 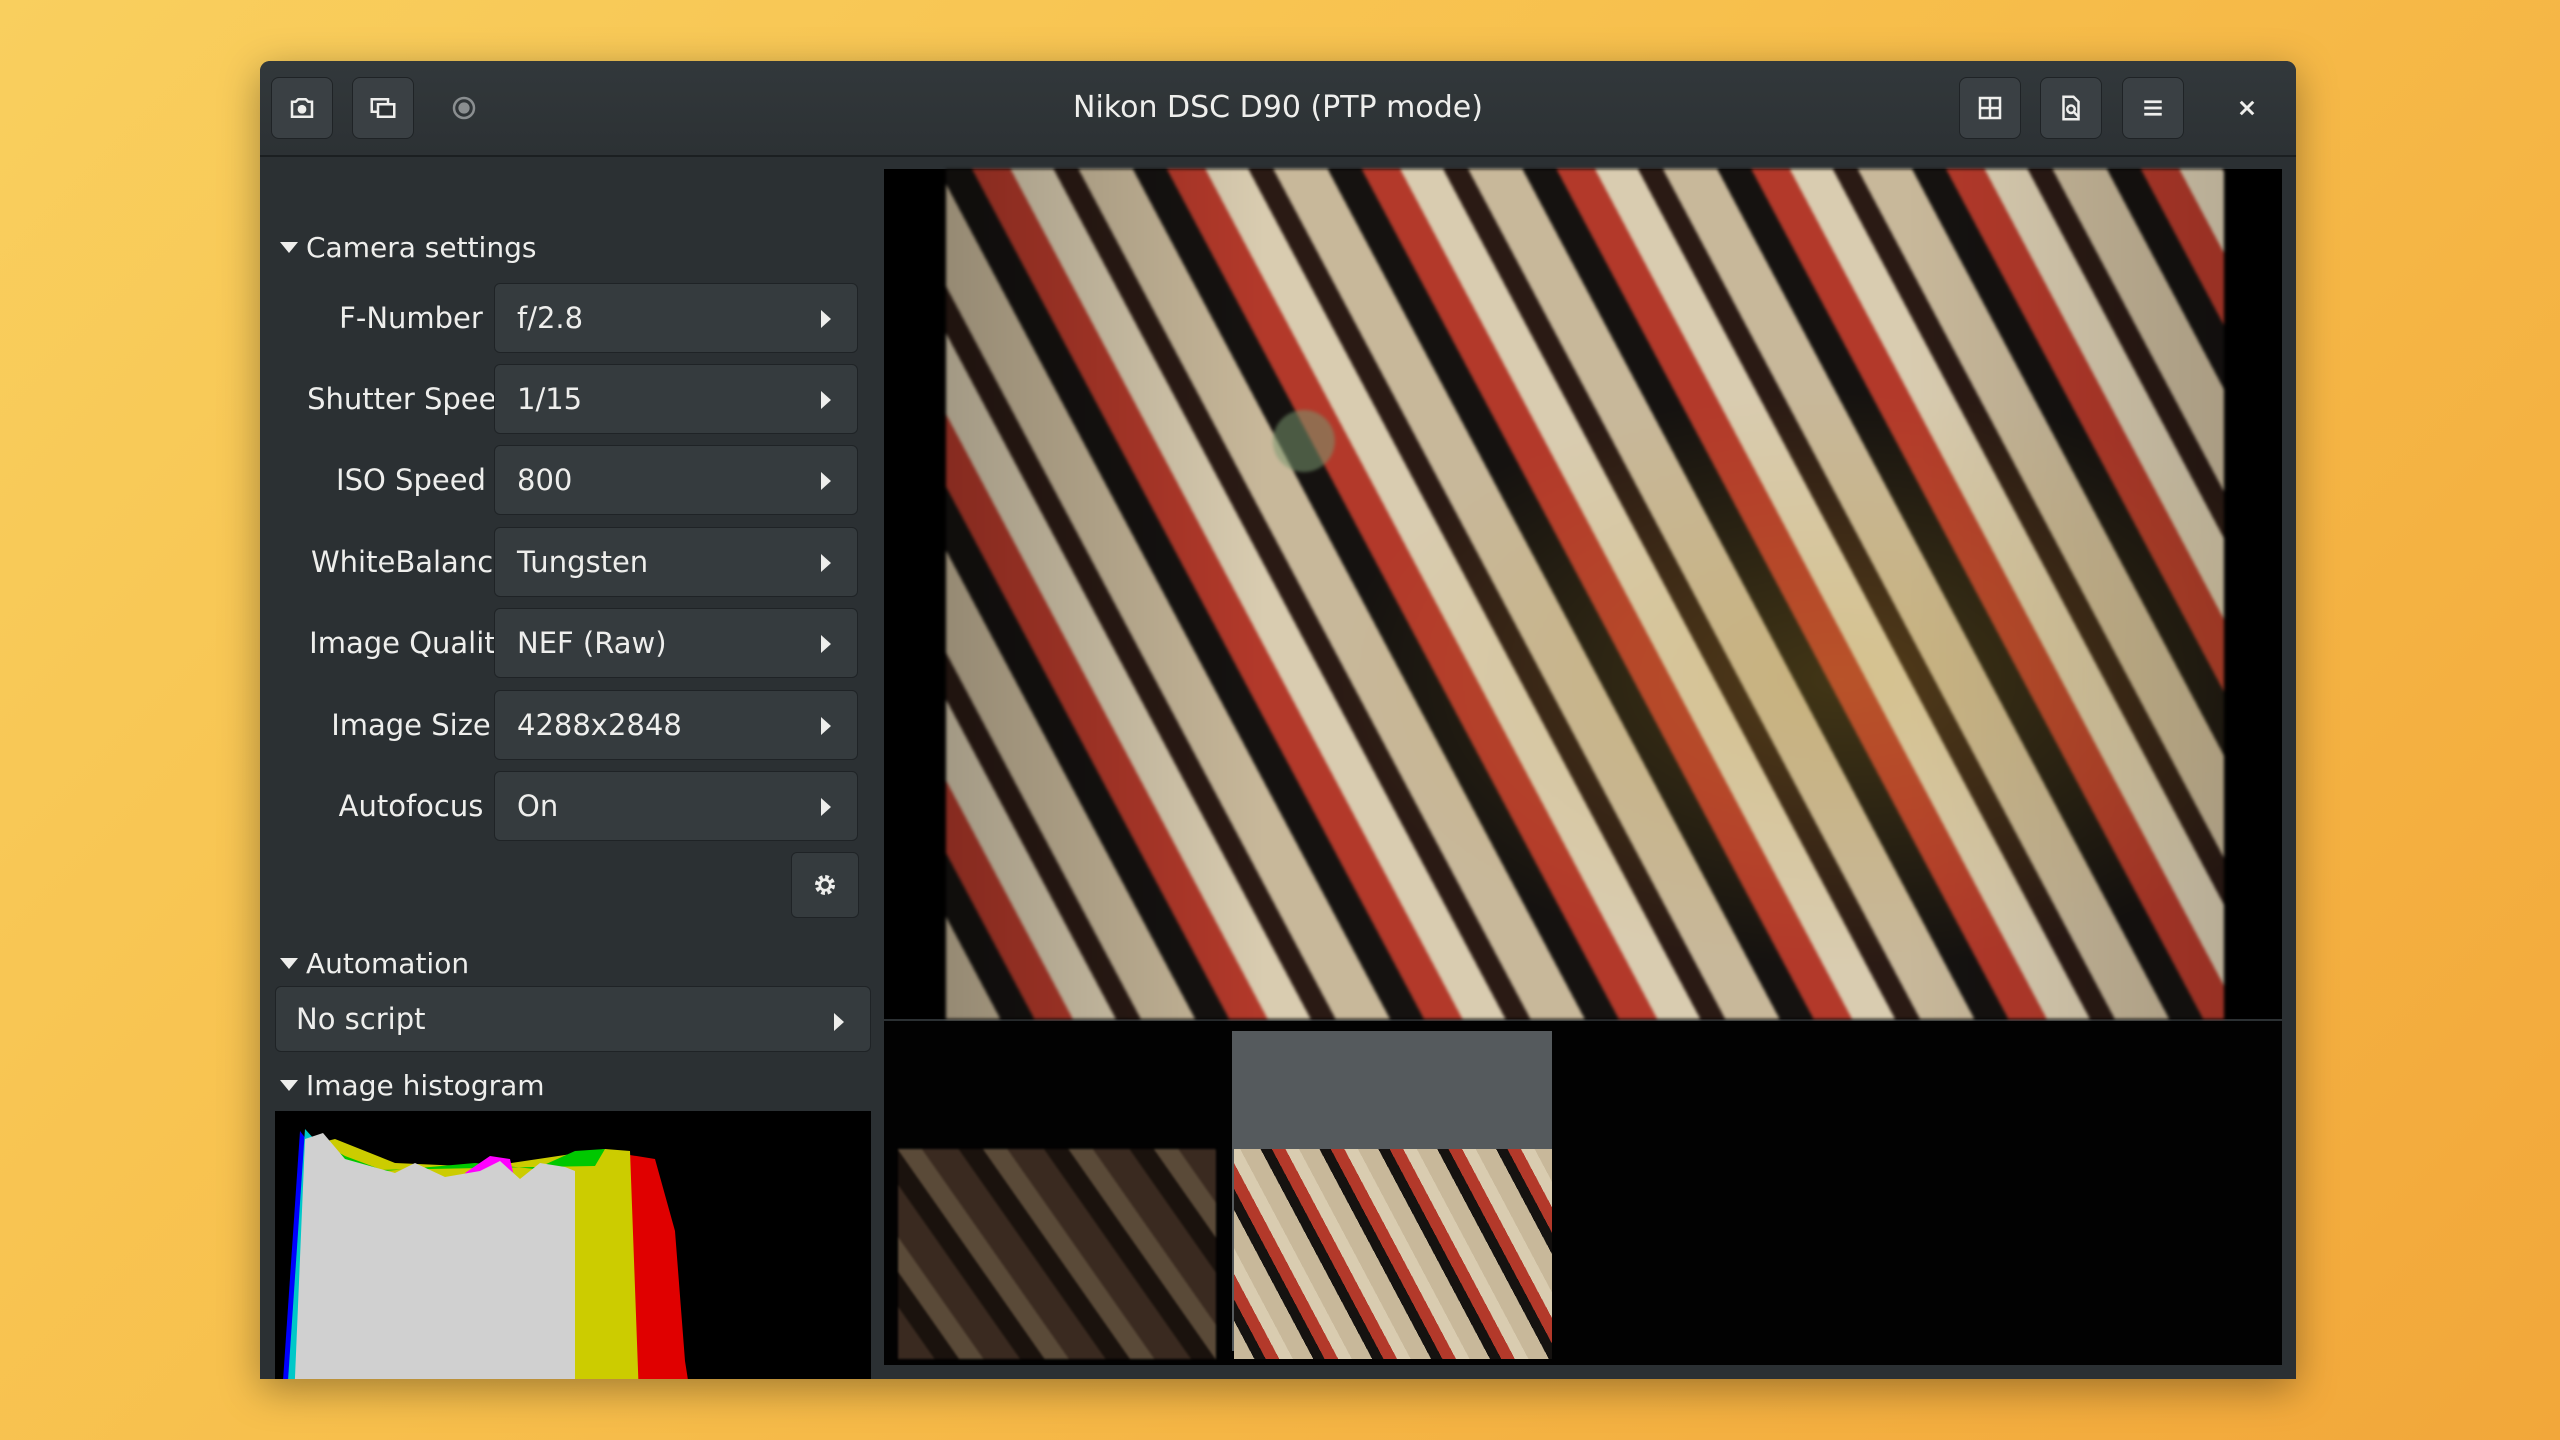 I want to click on autofocus-combo: On, so click(x=676, y=806).